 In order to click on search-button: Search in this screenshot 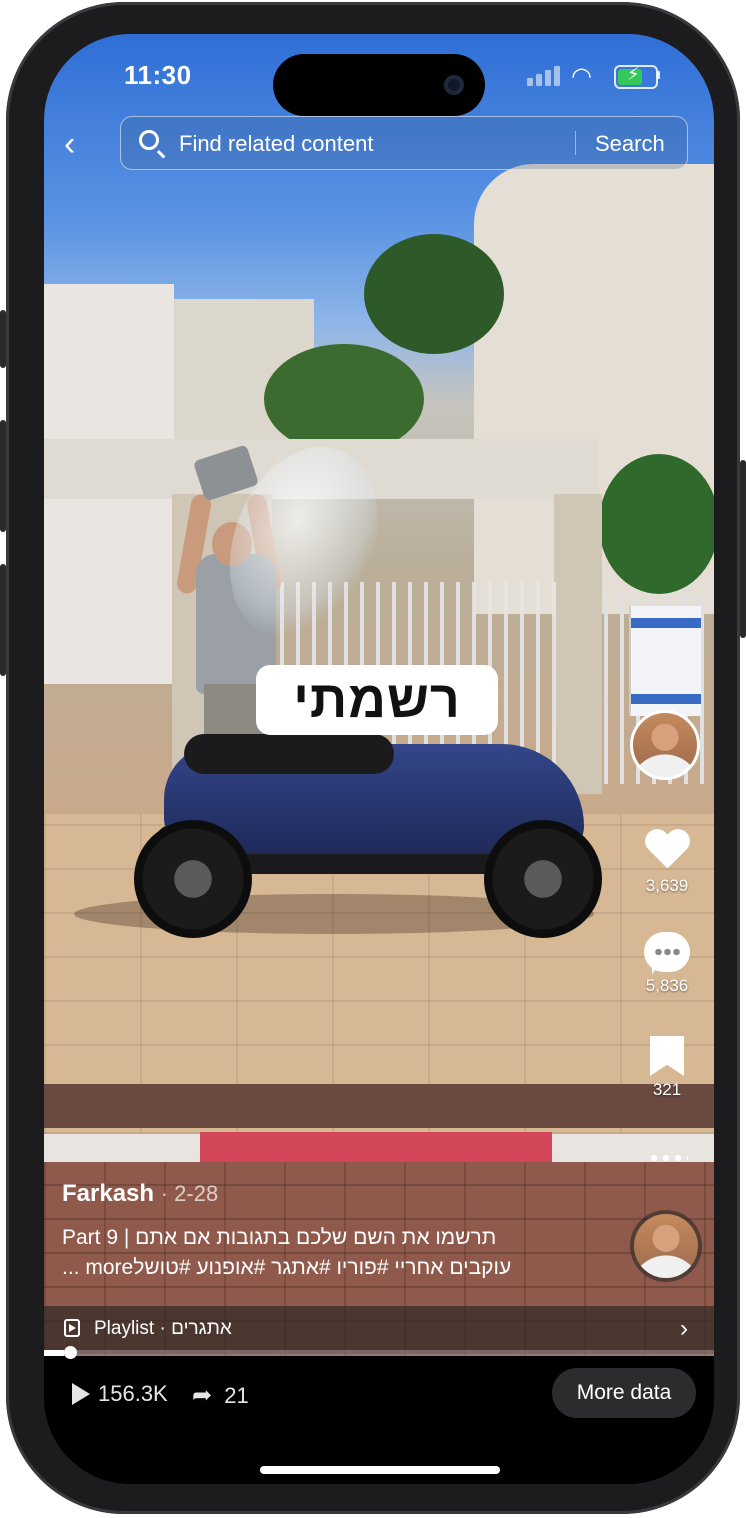, I will do `click(630, 144)`.